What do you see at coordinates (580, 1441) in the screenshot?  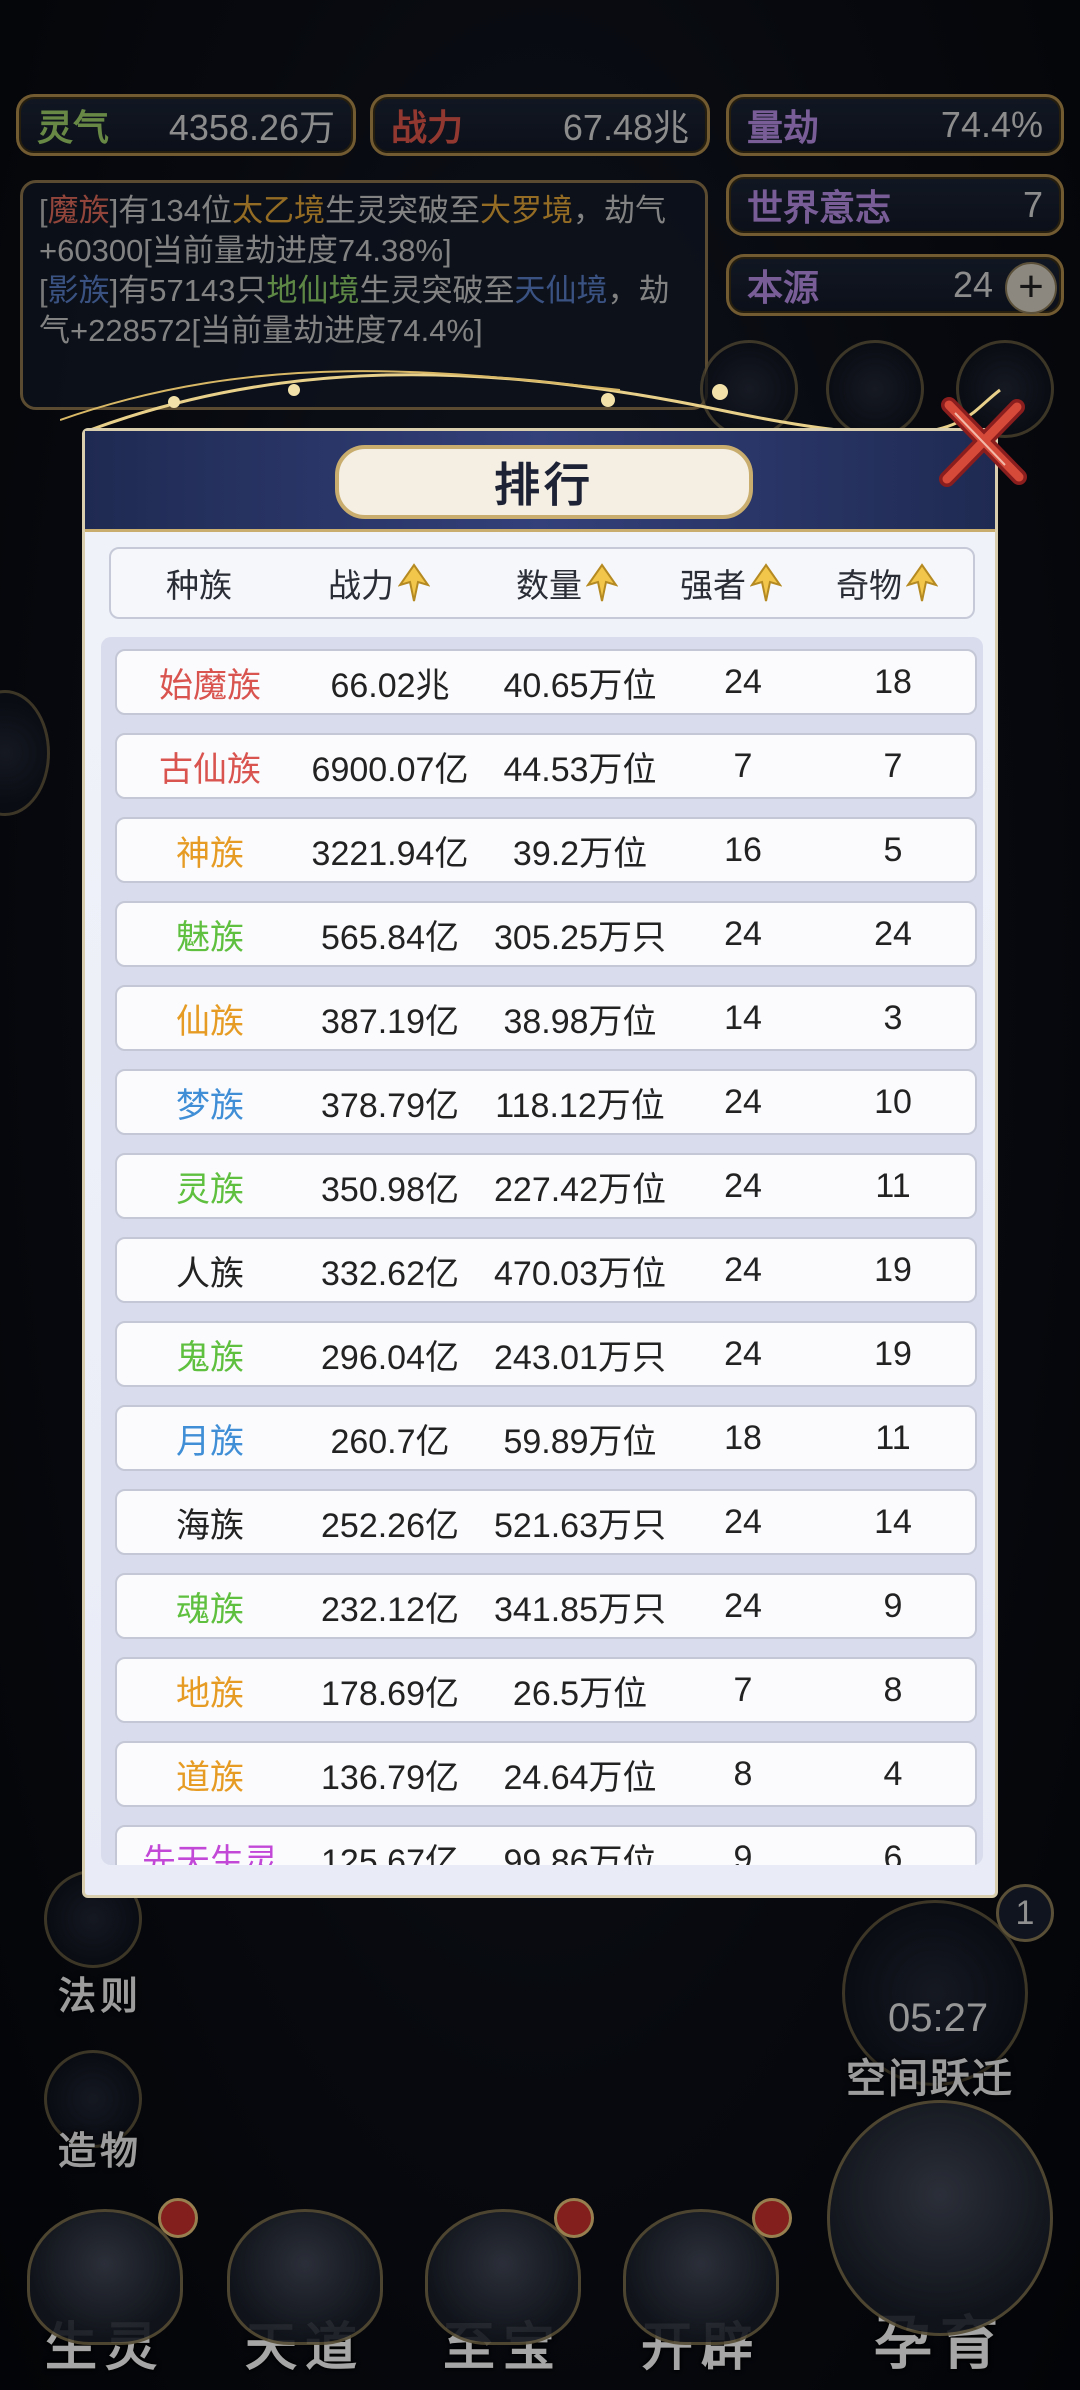 I see `race-count: 59.89万位` at bounding box center [580, 1441].